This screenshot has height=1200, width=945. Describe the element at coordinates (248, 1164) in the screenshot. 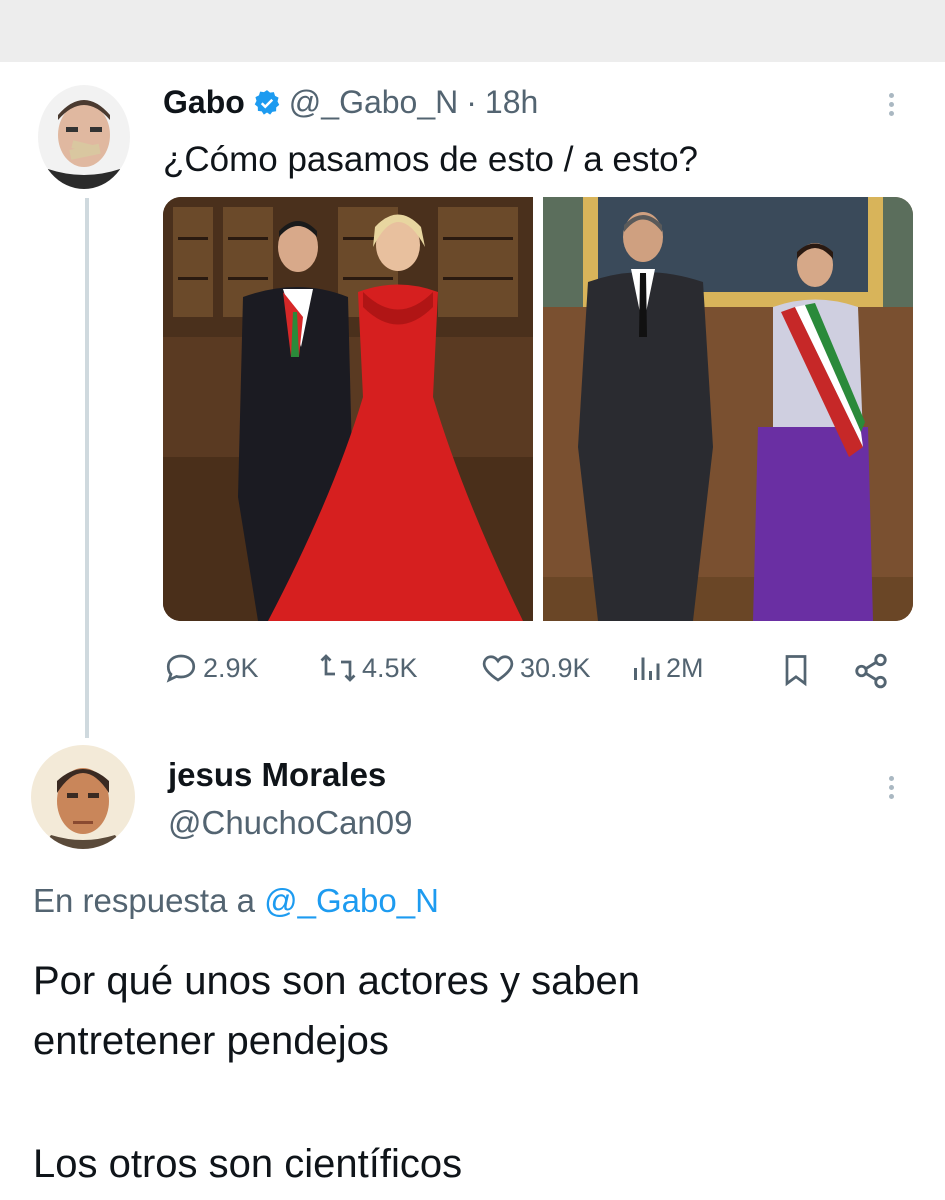

I see `reply-text-line-3: Los otros son científicos` at that location.